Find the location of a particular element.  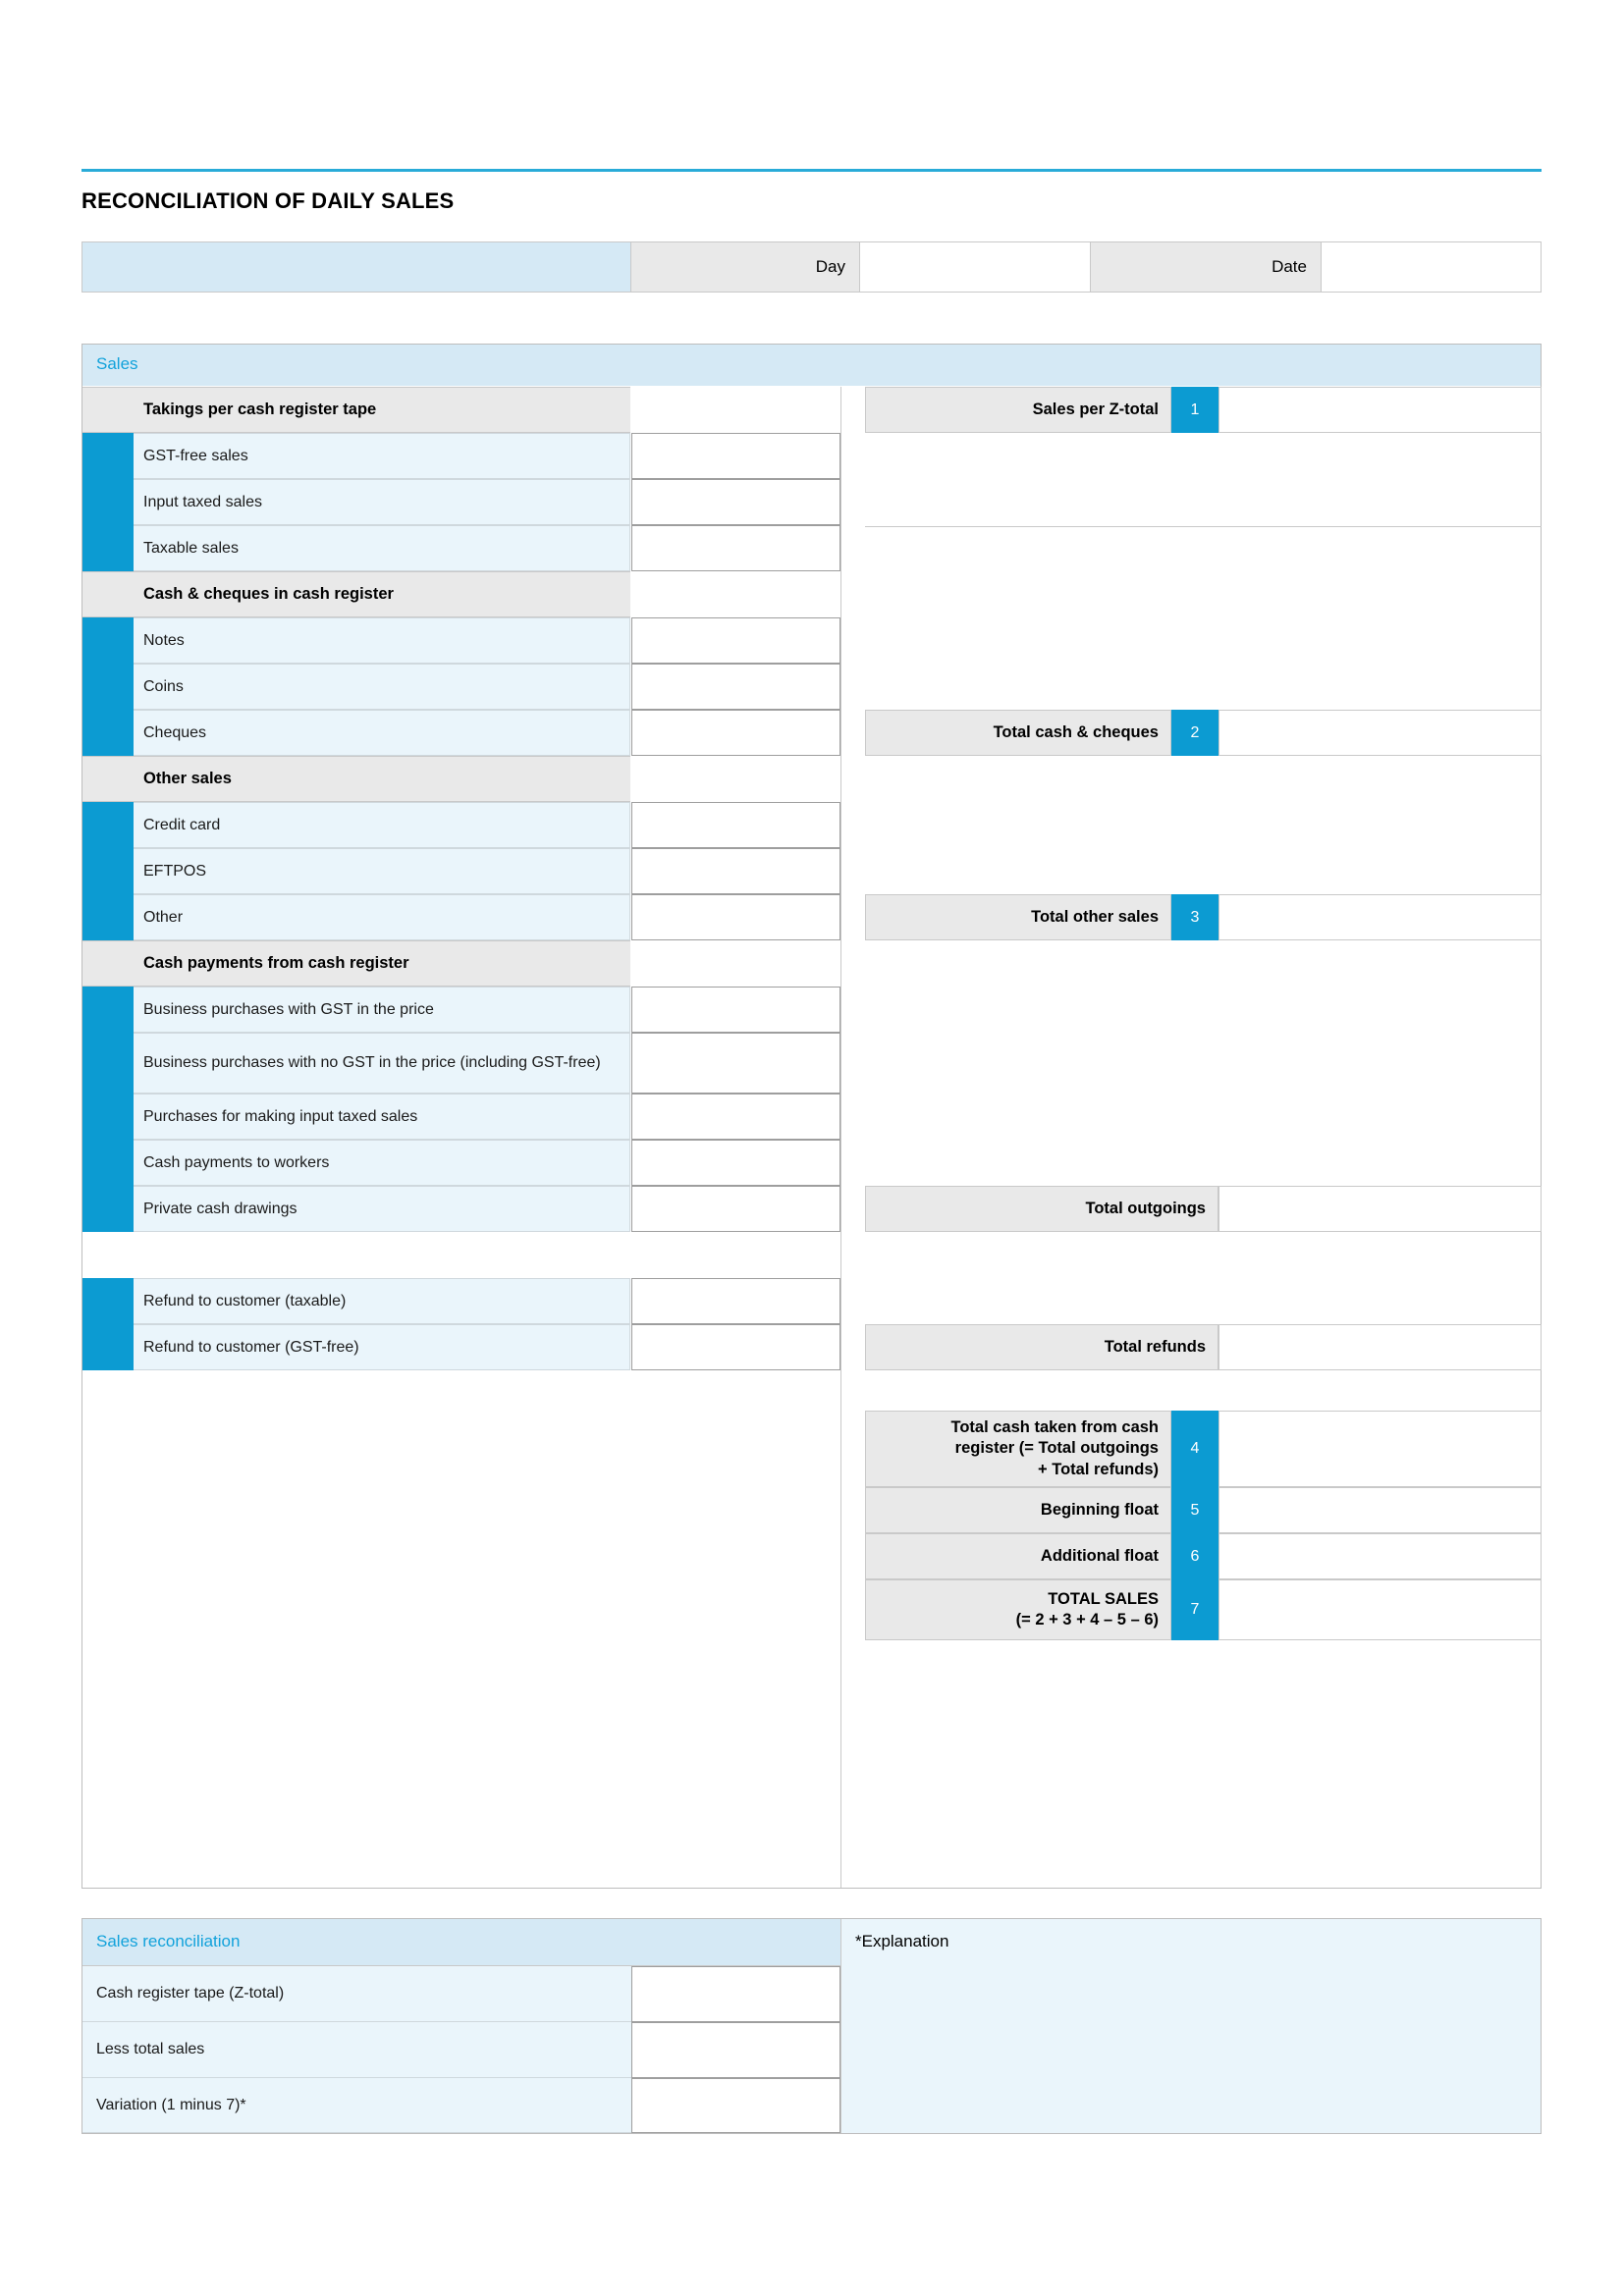

item-credit-card-value is located at coordinates (735, 825).